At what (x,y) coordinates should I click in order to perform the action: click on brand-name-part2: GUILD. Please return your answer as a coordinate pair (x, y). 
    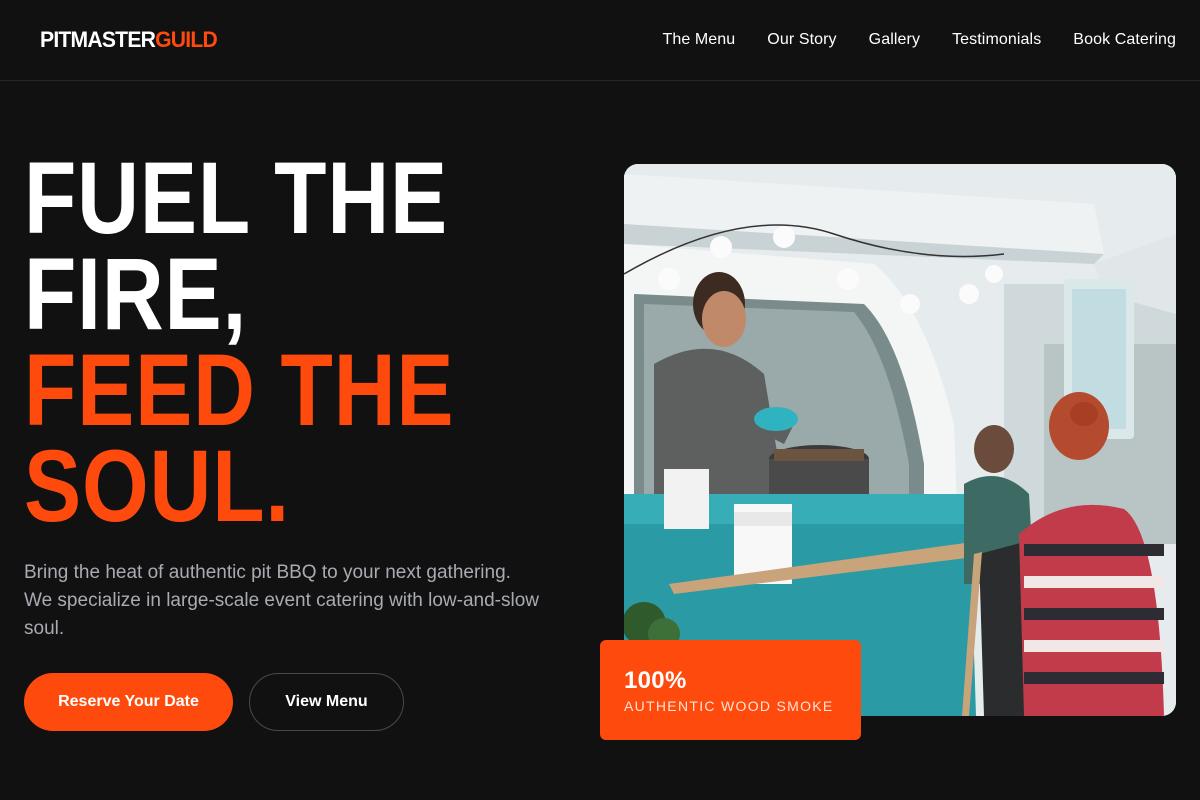
    Looking at the image, I should click on (186, 39).